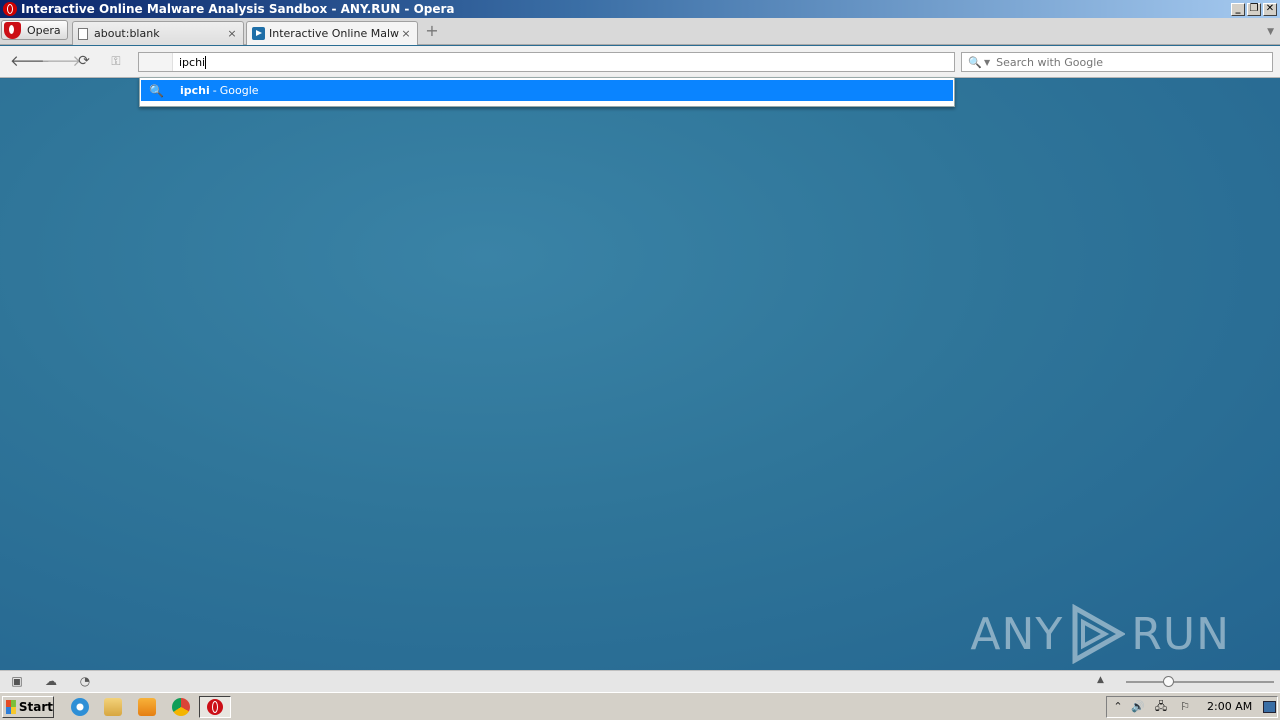 The image size is (1280, 720). I want to click on opera-menu-button: Opera, so click(34, 30).